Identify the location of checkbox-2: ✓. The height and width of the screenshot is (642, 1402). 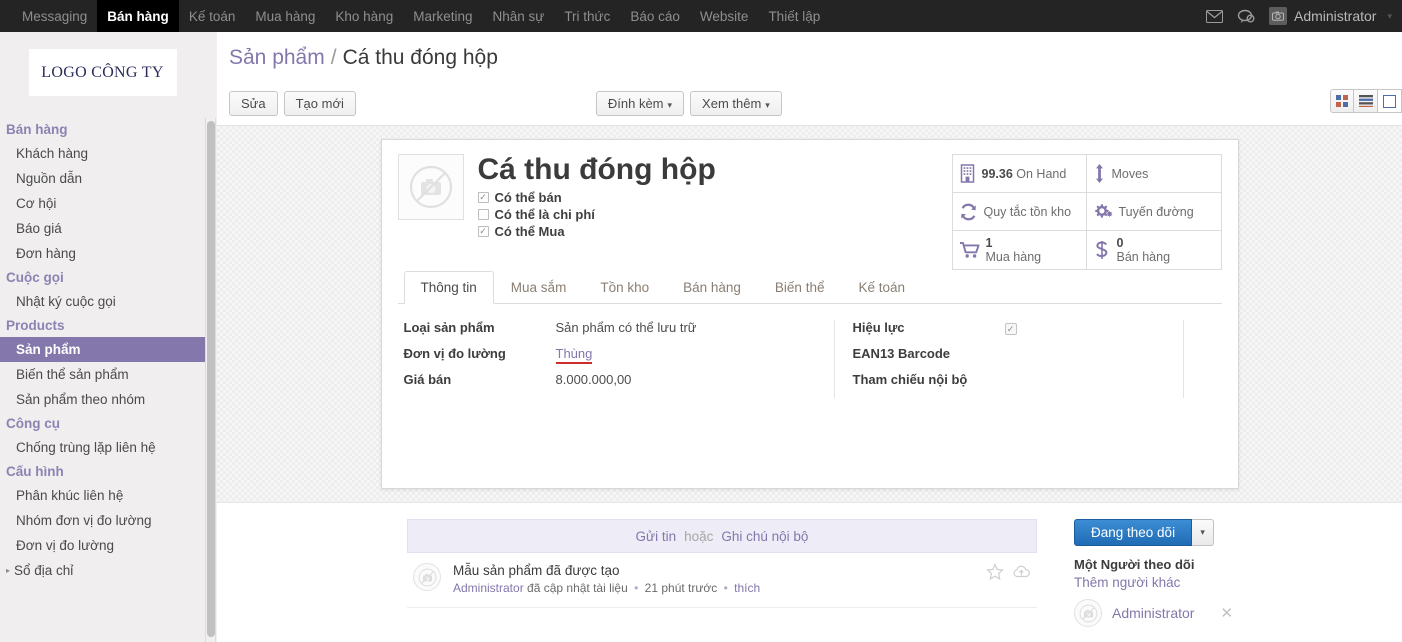
(483, 231).